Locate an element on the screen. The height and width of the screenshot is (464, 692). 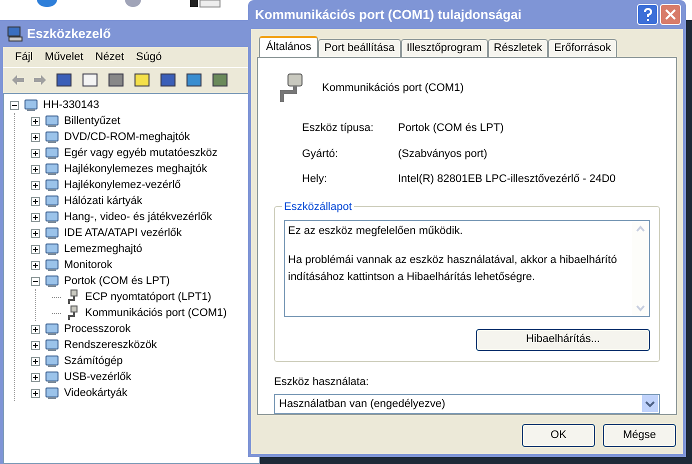
tree-item: Hajlékonylemez-vezérlő is located at coordinates (122, 185).